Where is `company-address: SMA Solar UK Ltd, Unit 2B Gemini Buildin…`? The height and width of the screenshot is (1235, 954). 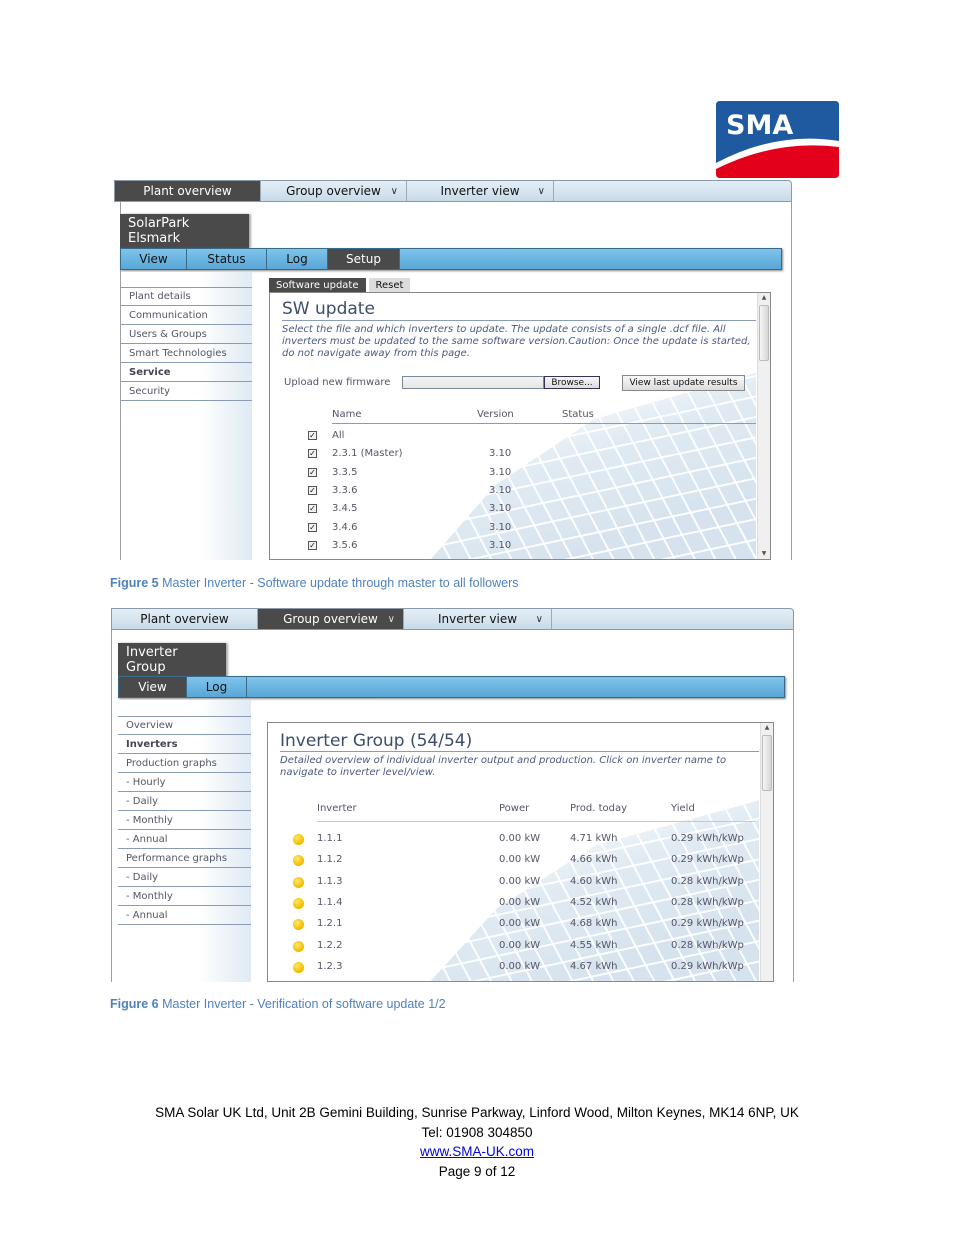
company-address: SMA Solar UK Ltd, Unit 2B Gemini Buildin… is located at coordinates (477, 1112).